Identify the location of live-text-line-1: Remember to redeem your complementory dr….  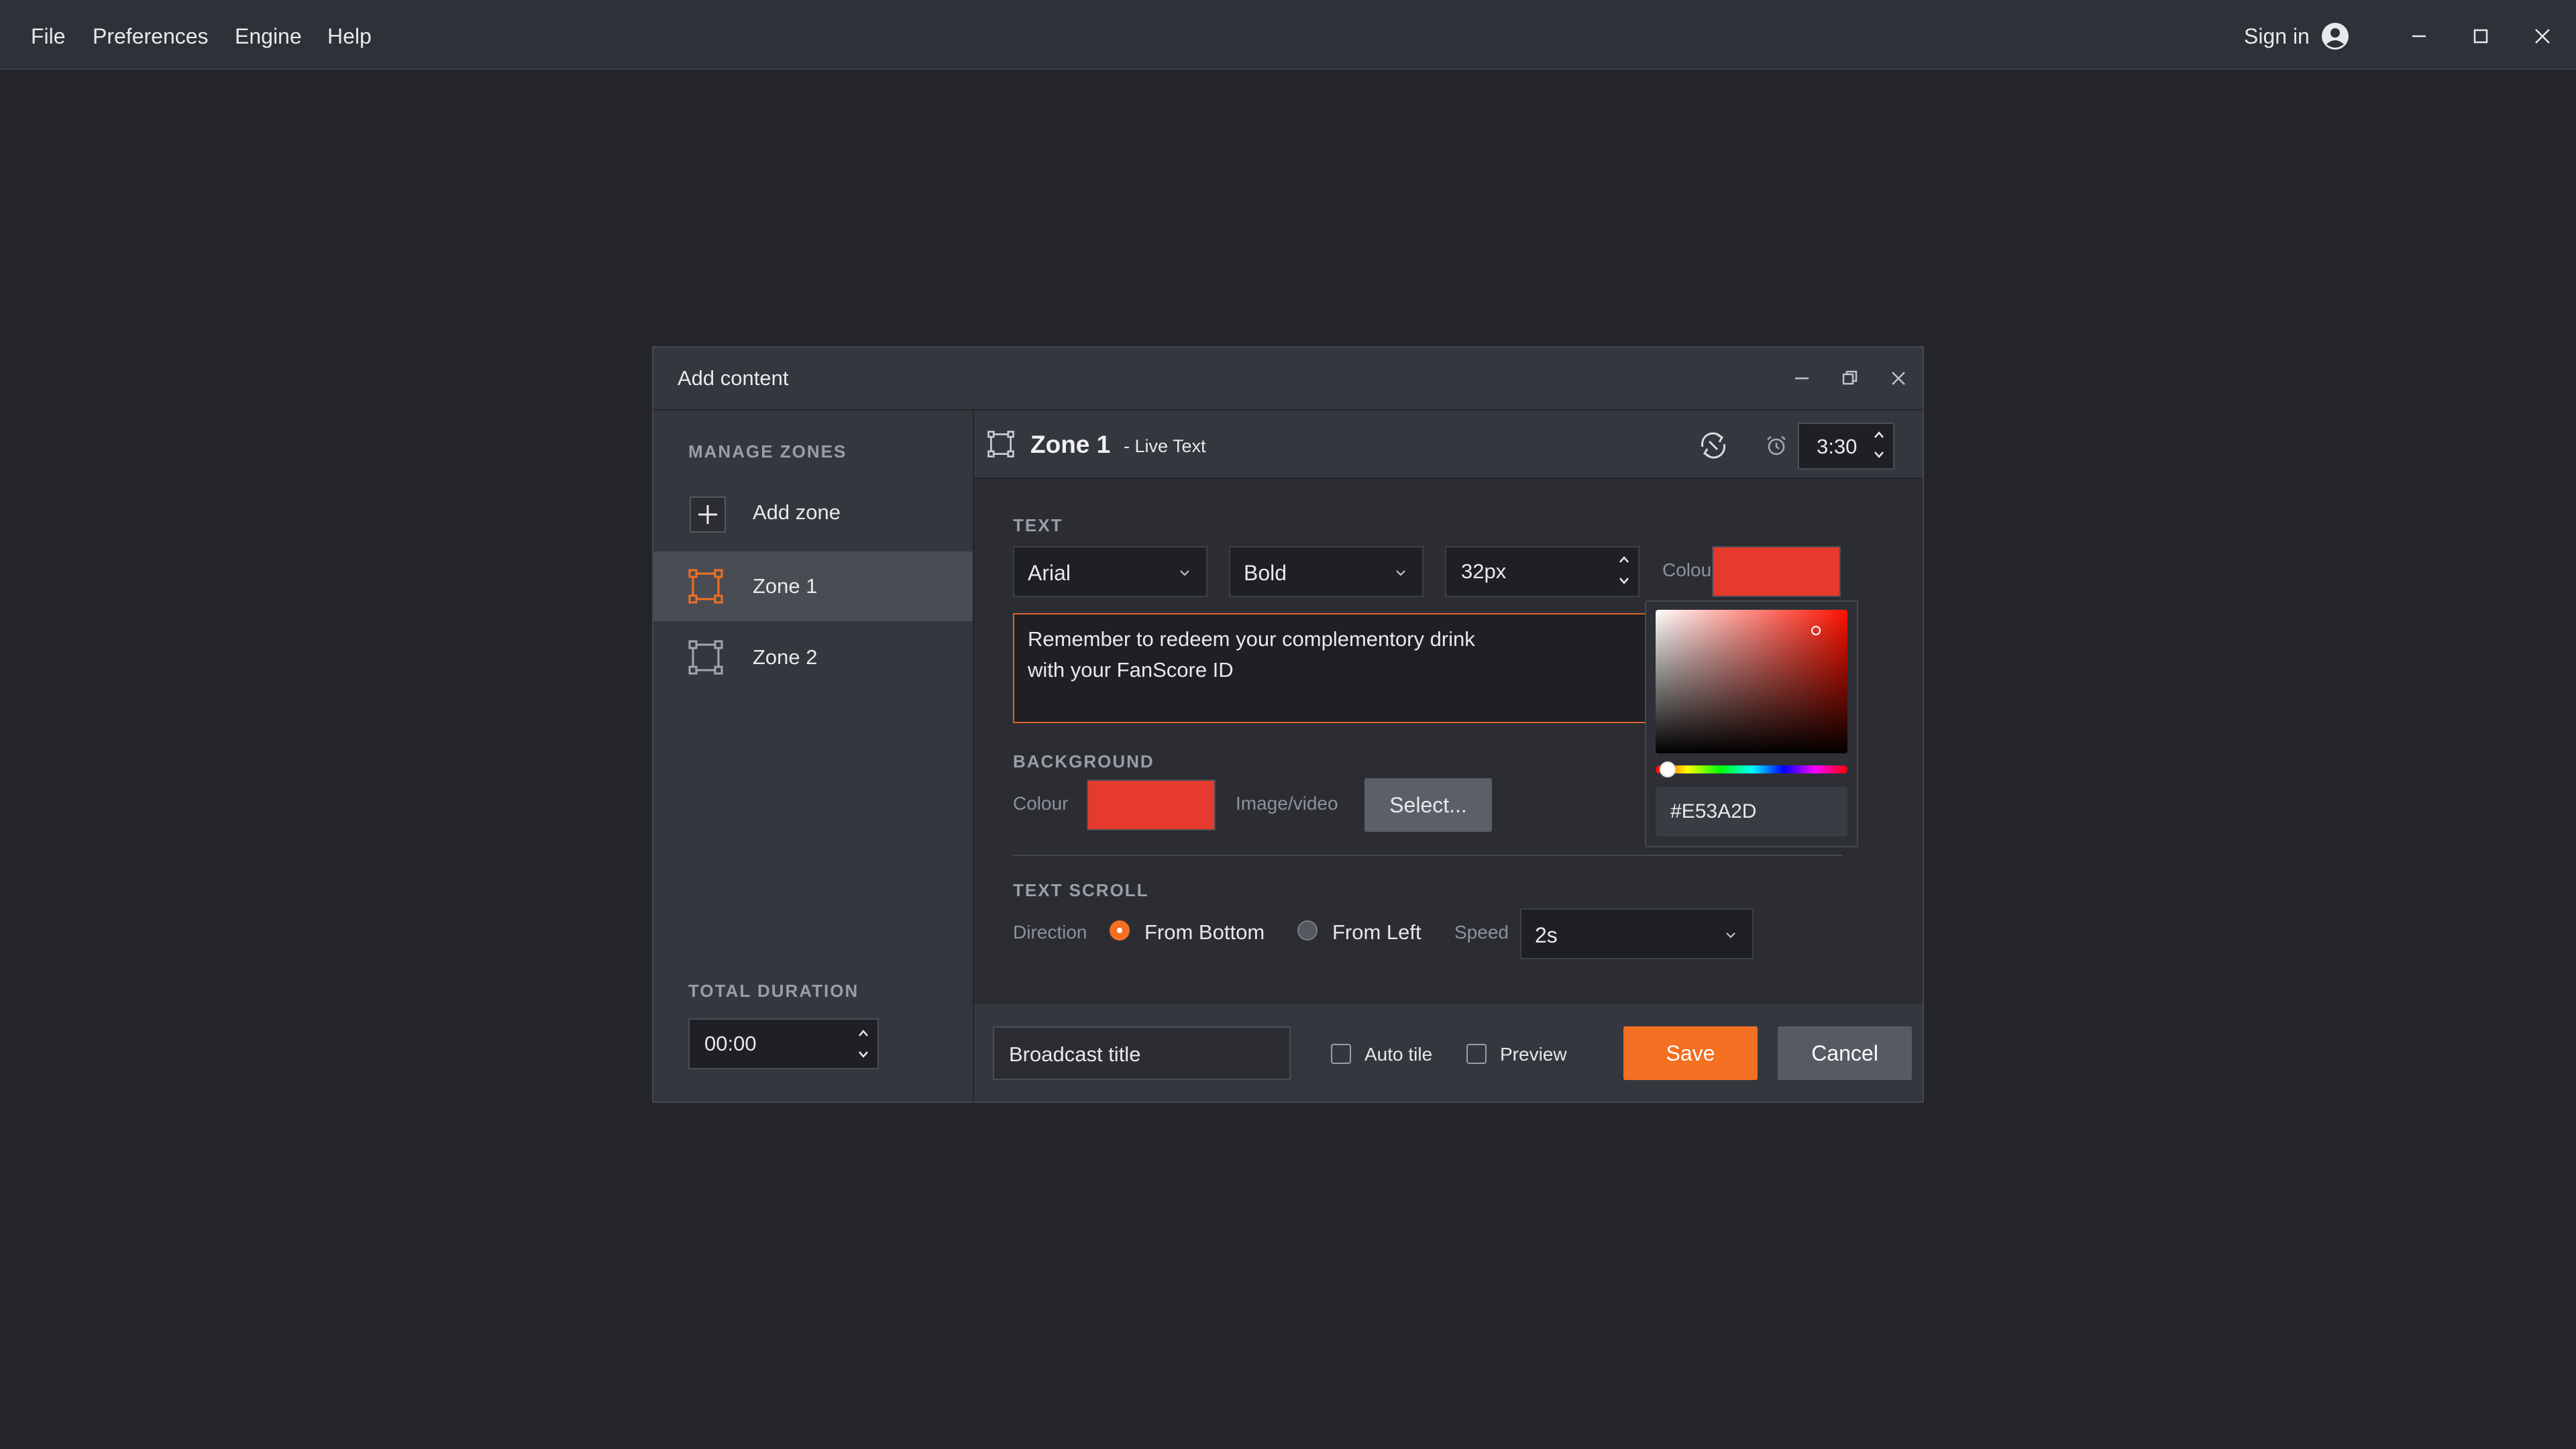
(1251, 639).